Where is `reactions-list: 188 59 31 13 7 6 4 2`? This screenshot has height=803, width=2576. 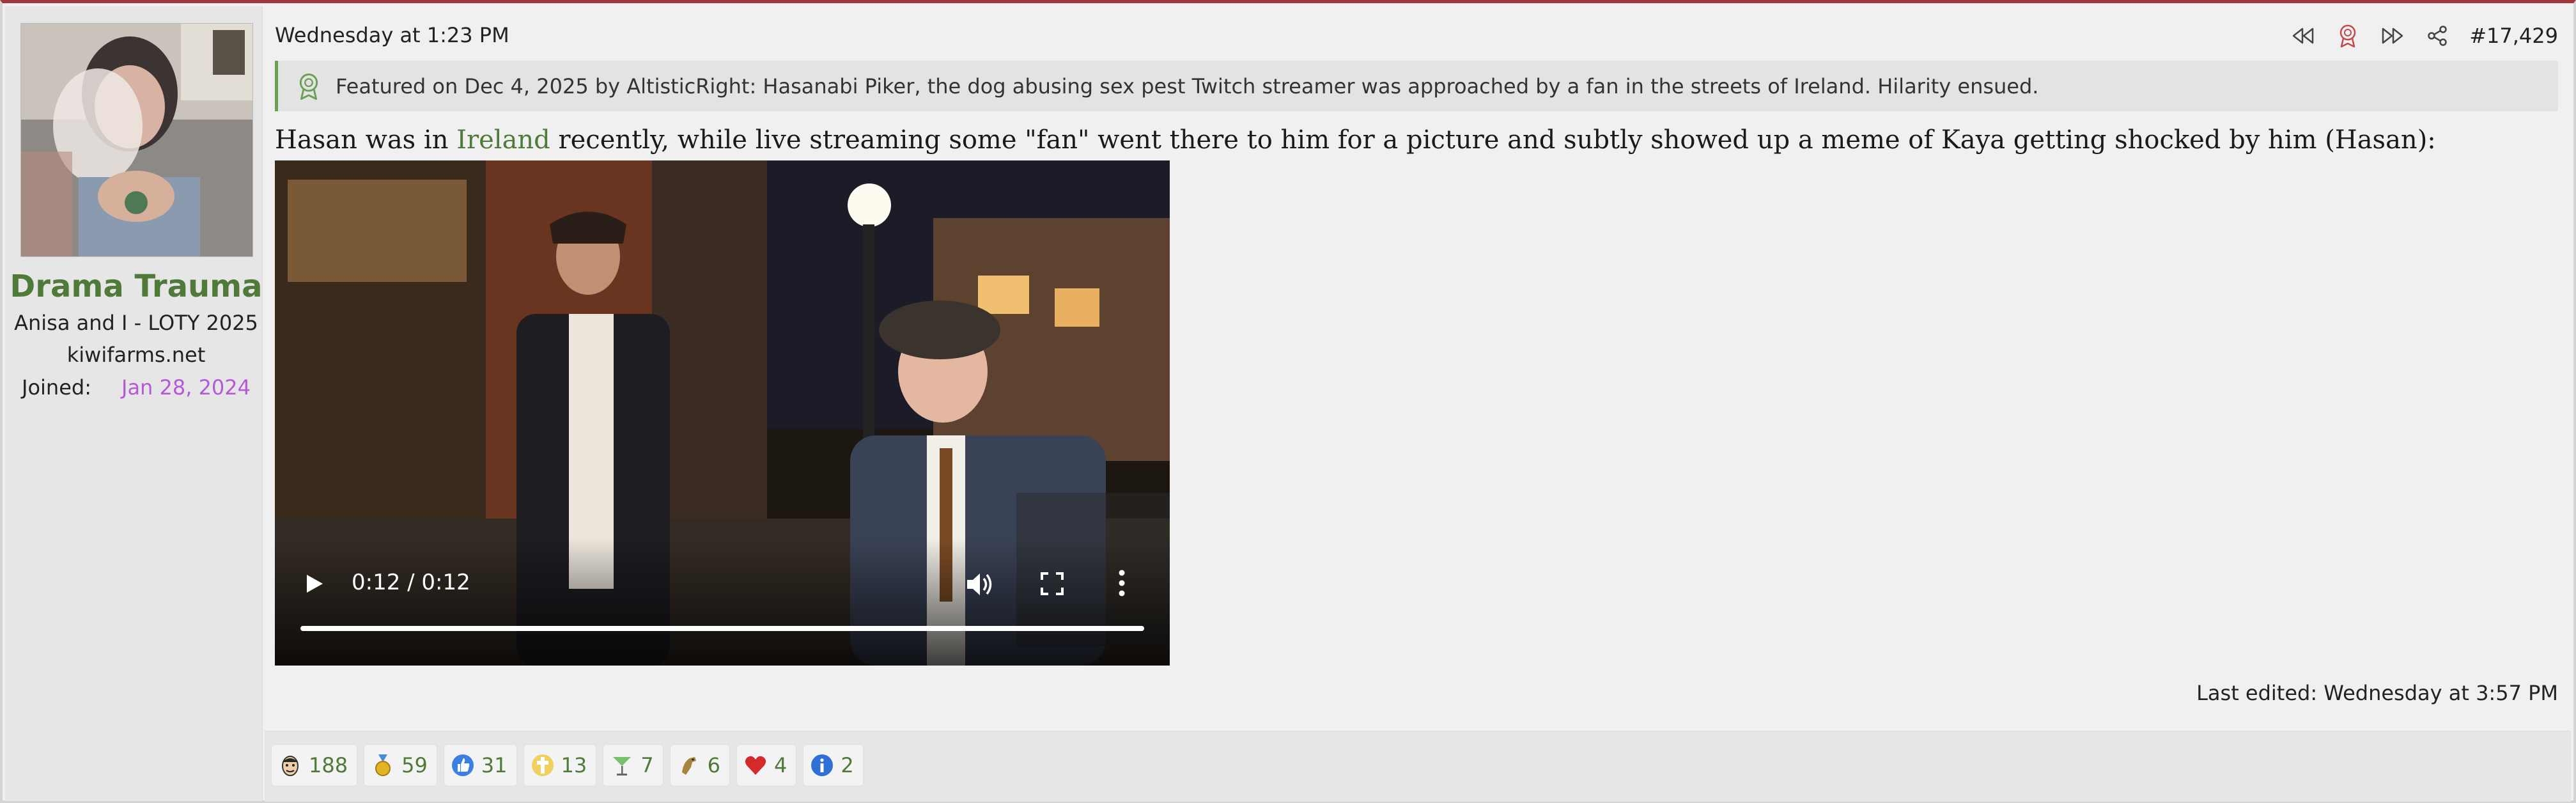 reactions-list: 188 59 31 13 7 6 4 2 is located at coordinates (567, 765).